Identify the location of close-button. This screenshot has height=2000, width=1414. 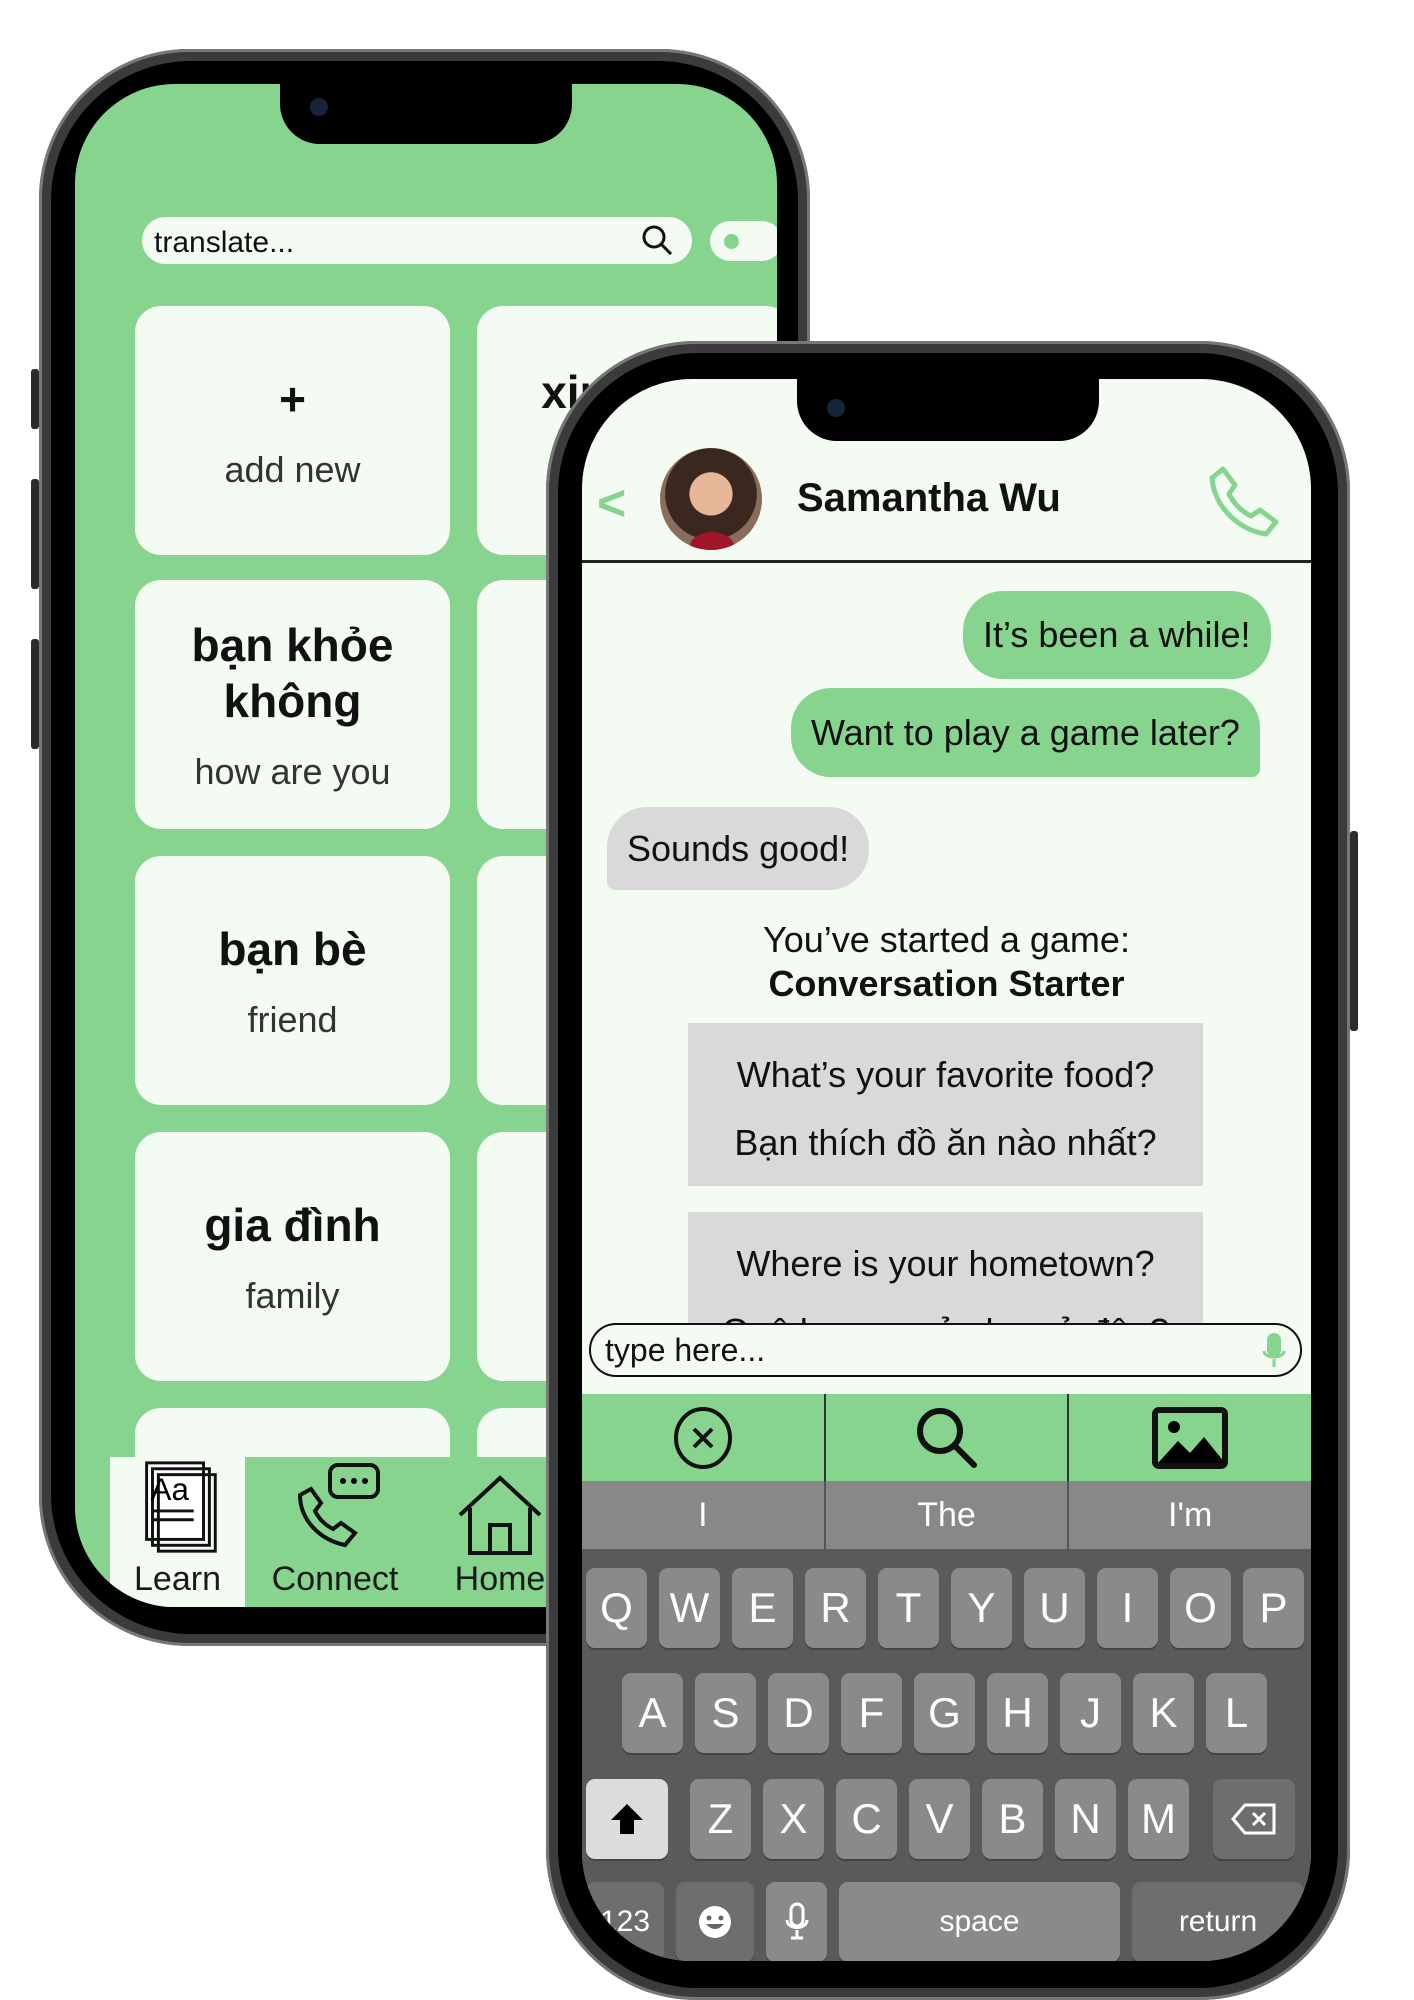
(704, 1437).